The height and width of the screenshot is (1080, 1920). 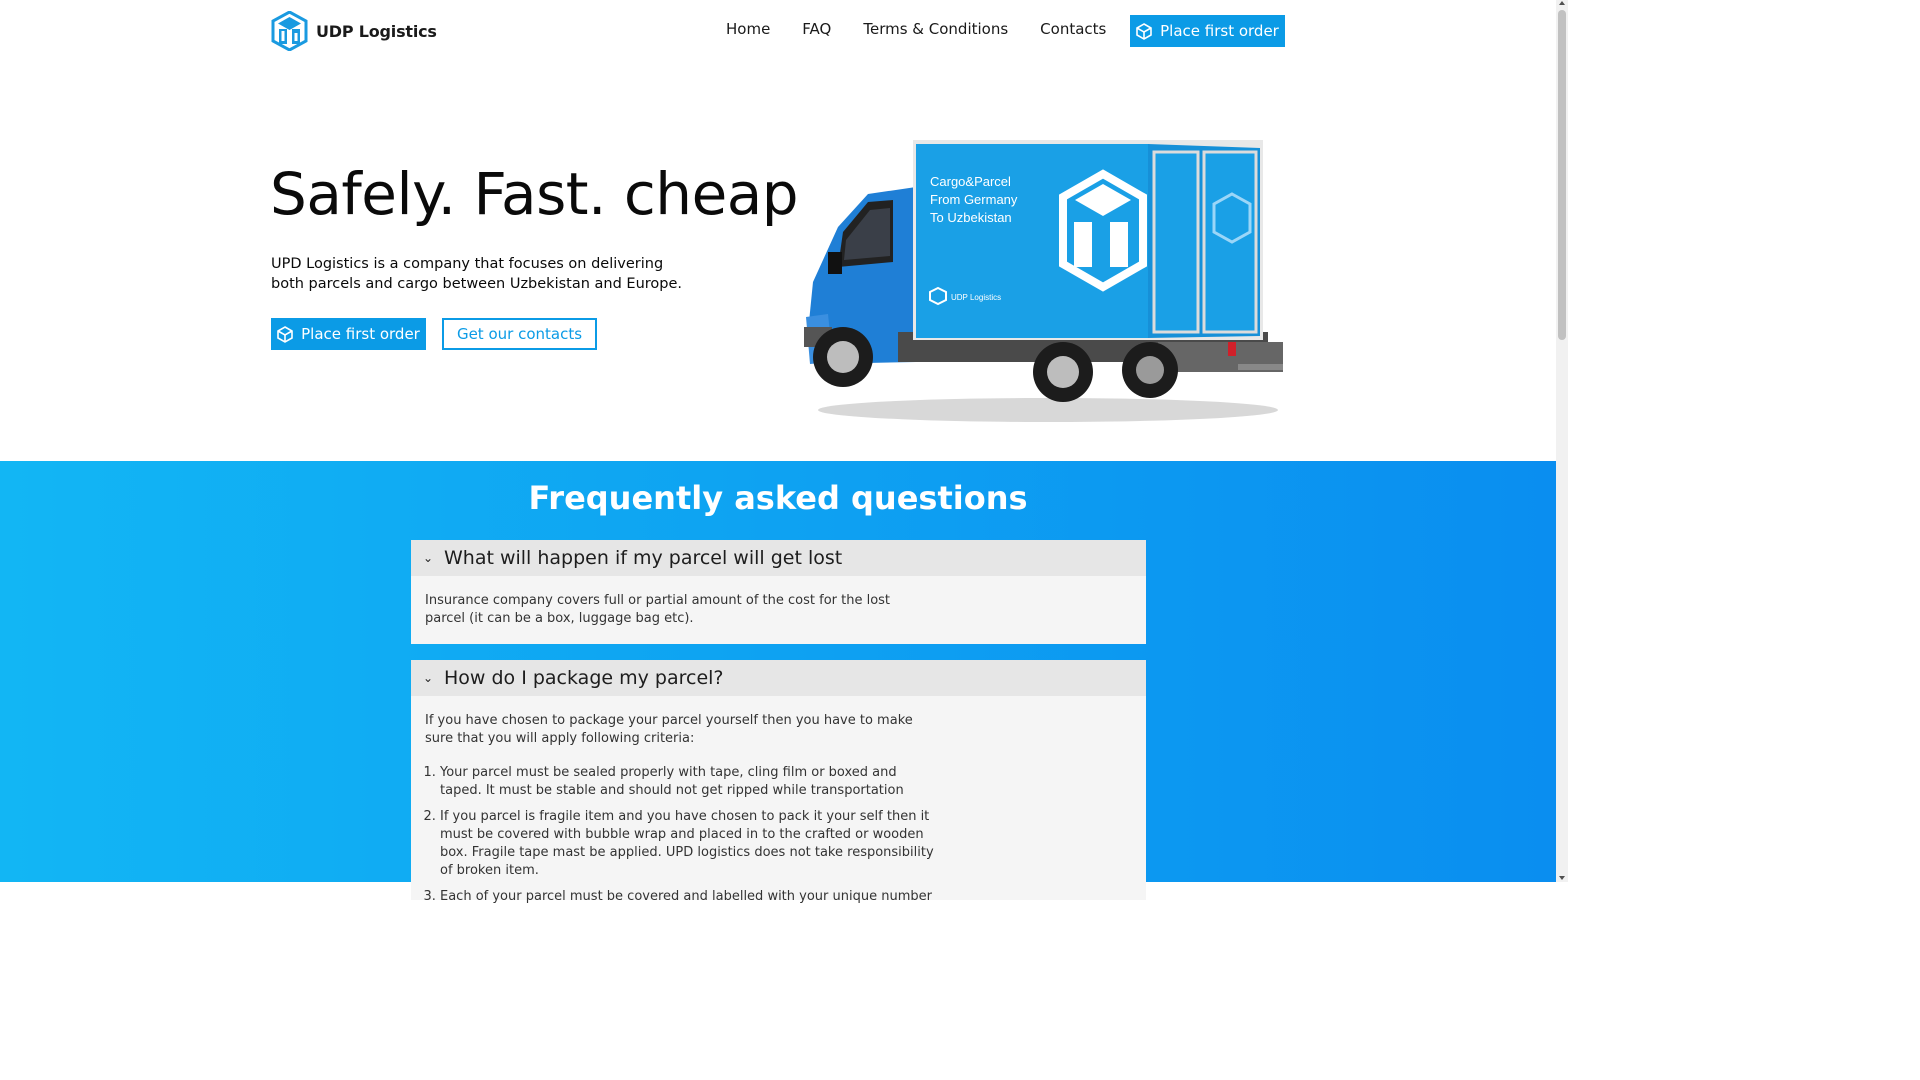 What do you see at coordinates (584, 678) in the screenshot?
I see `faq-question: How do I package my parcel?` at bounding box center [584, 678].